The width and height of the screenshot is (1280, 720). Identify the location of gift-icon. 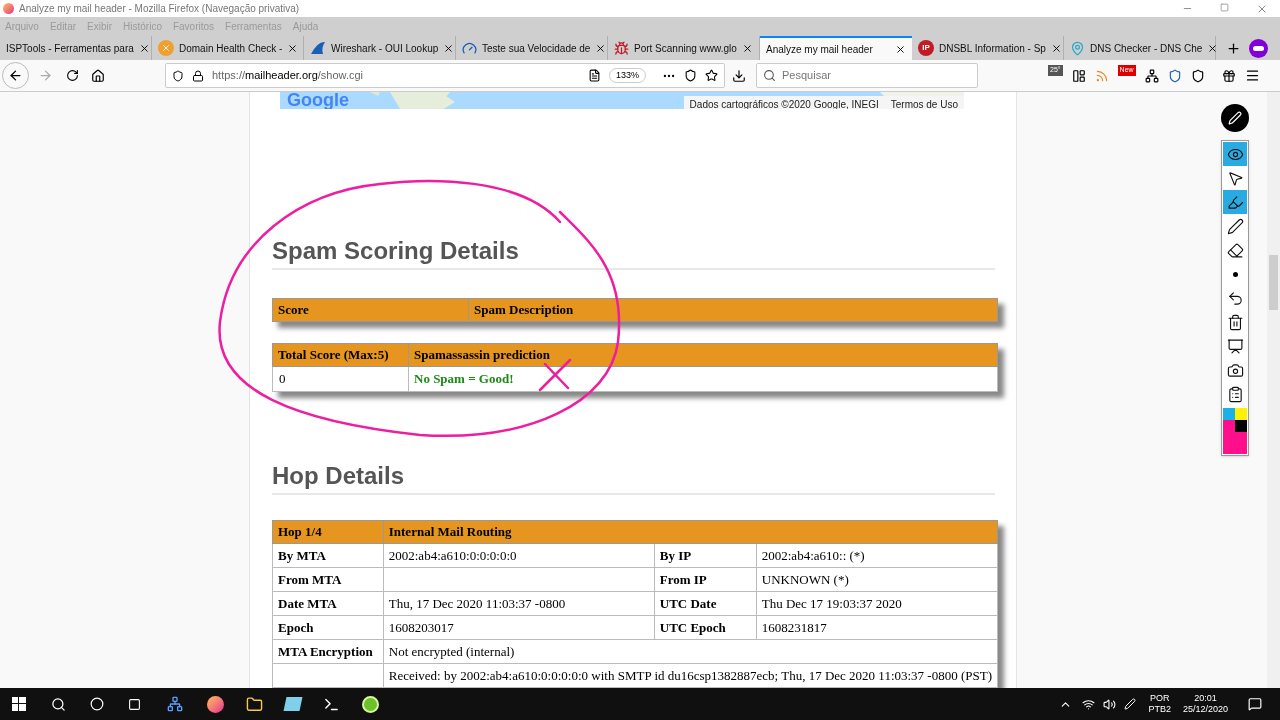
(1228, 75).